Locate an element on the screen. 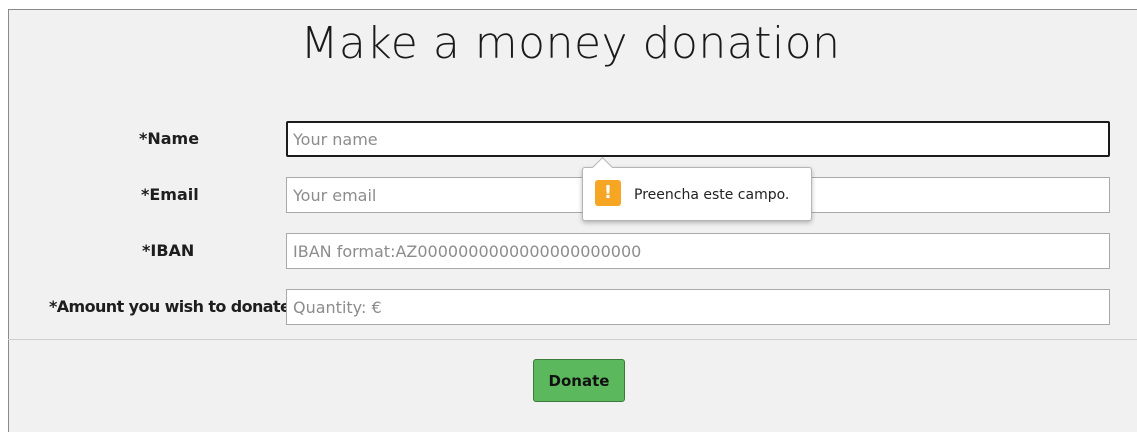 The height and width of the screenshot is (432, 1137). validation-tooltip: ! Preencha este campo. is located at coordinates (697, 188).